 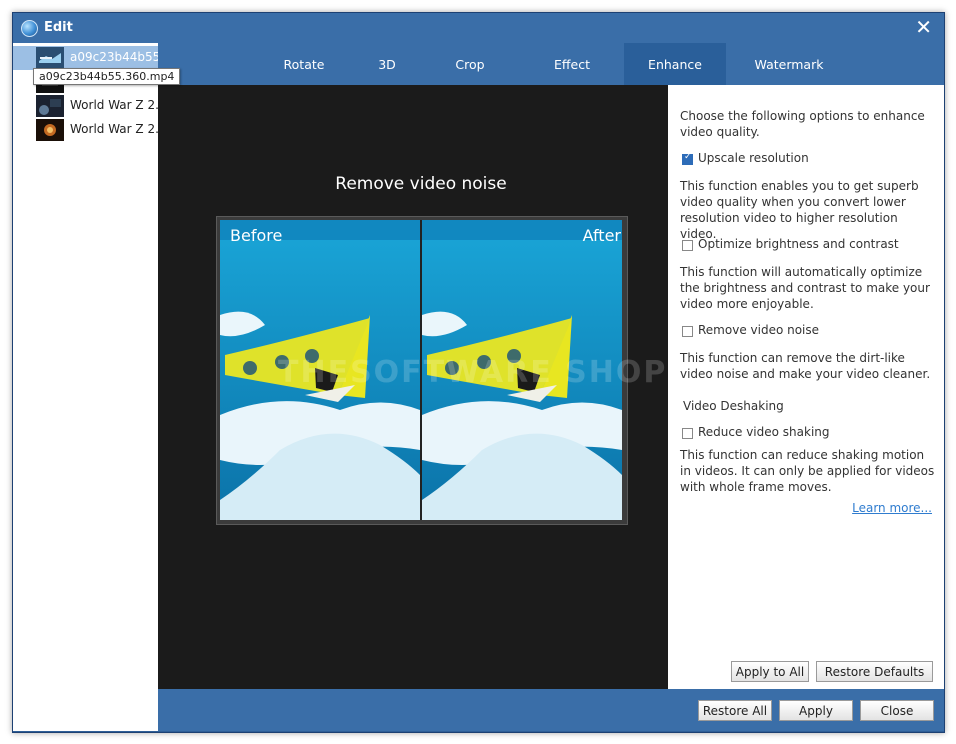 I want to click on upscale-resolution-checkbox, so click(x=687, y=158).